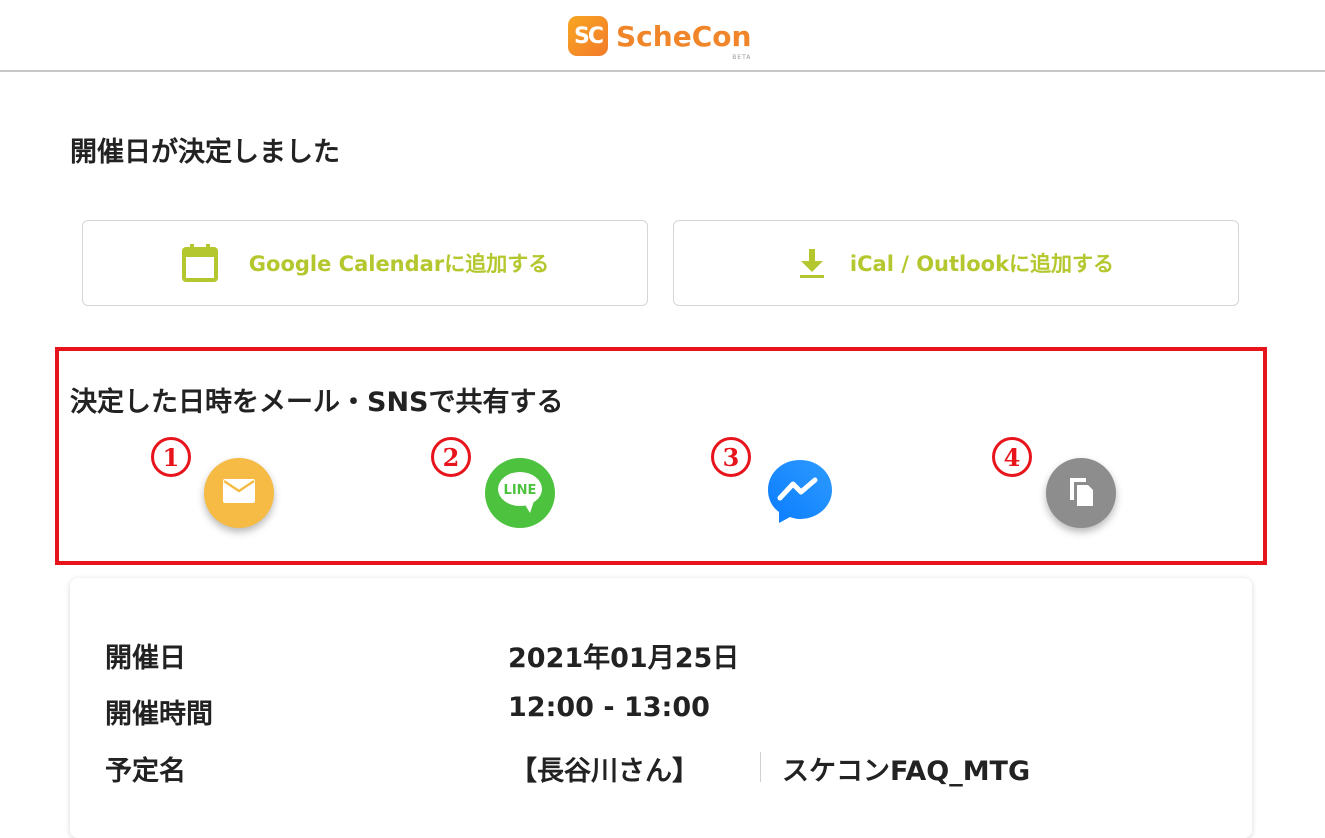  What do you see at coordinates (604, 771) in the screenshot?
I see `event-name-prefix: 【長谷川さん】` at bounding box center [604, 771].